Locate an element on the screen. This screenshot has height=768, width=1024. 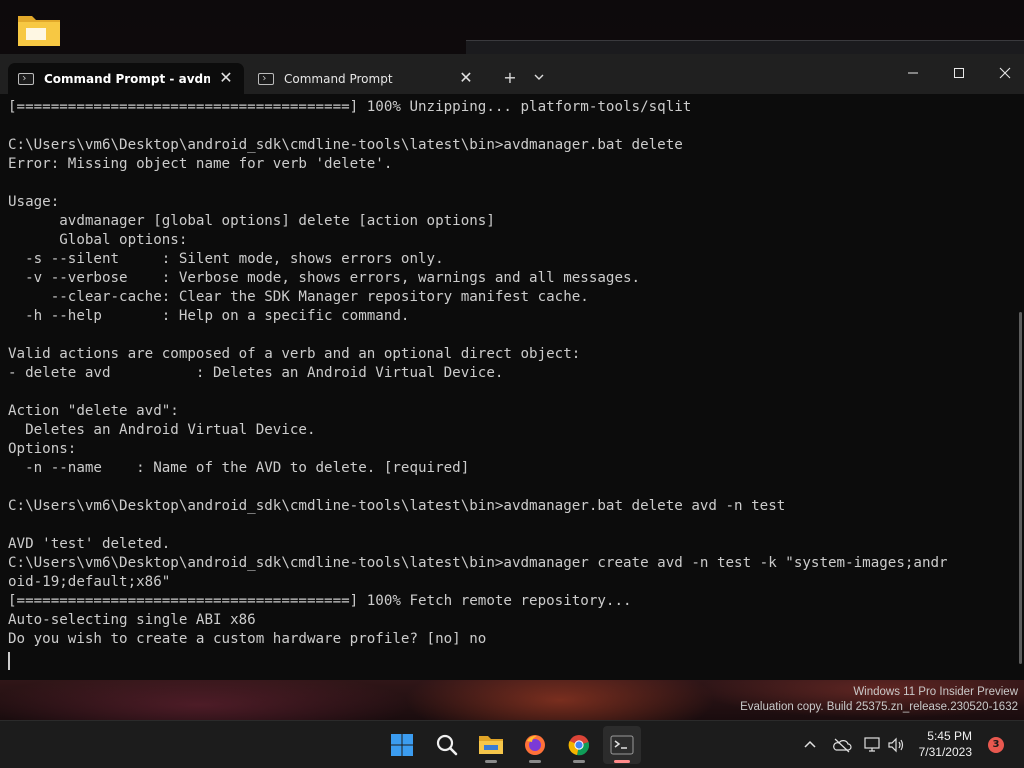
text-cursor is located at coordinates (9, 661).